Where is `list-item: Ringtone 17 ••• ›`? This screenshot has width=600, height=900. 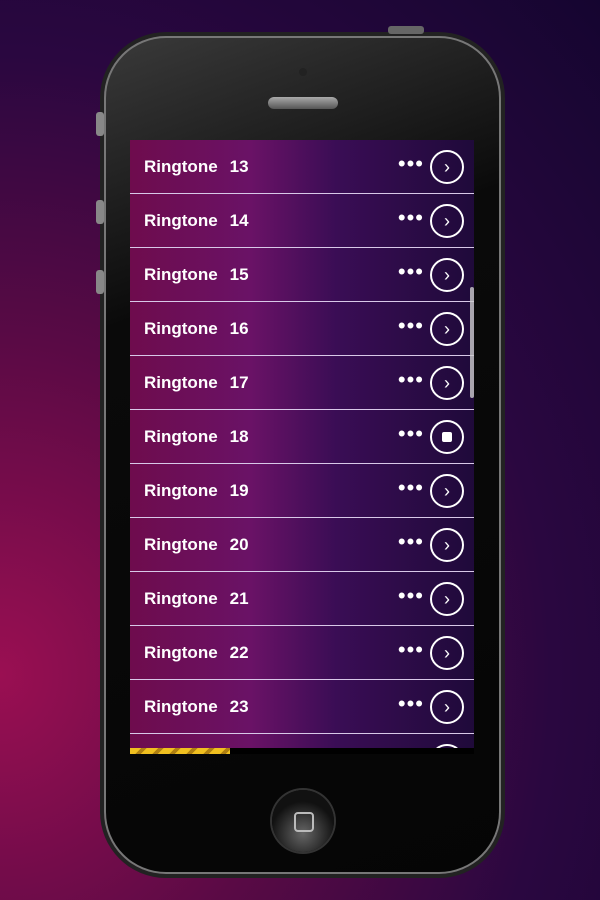 list-item: Ringtone 17 ••• › is located at coordinates (302, 383).